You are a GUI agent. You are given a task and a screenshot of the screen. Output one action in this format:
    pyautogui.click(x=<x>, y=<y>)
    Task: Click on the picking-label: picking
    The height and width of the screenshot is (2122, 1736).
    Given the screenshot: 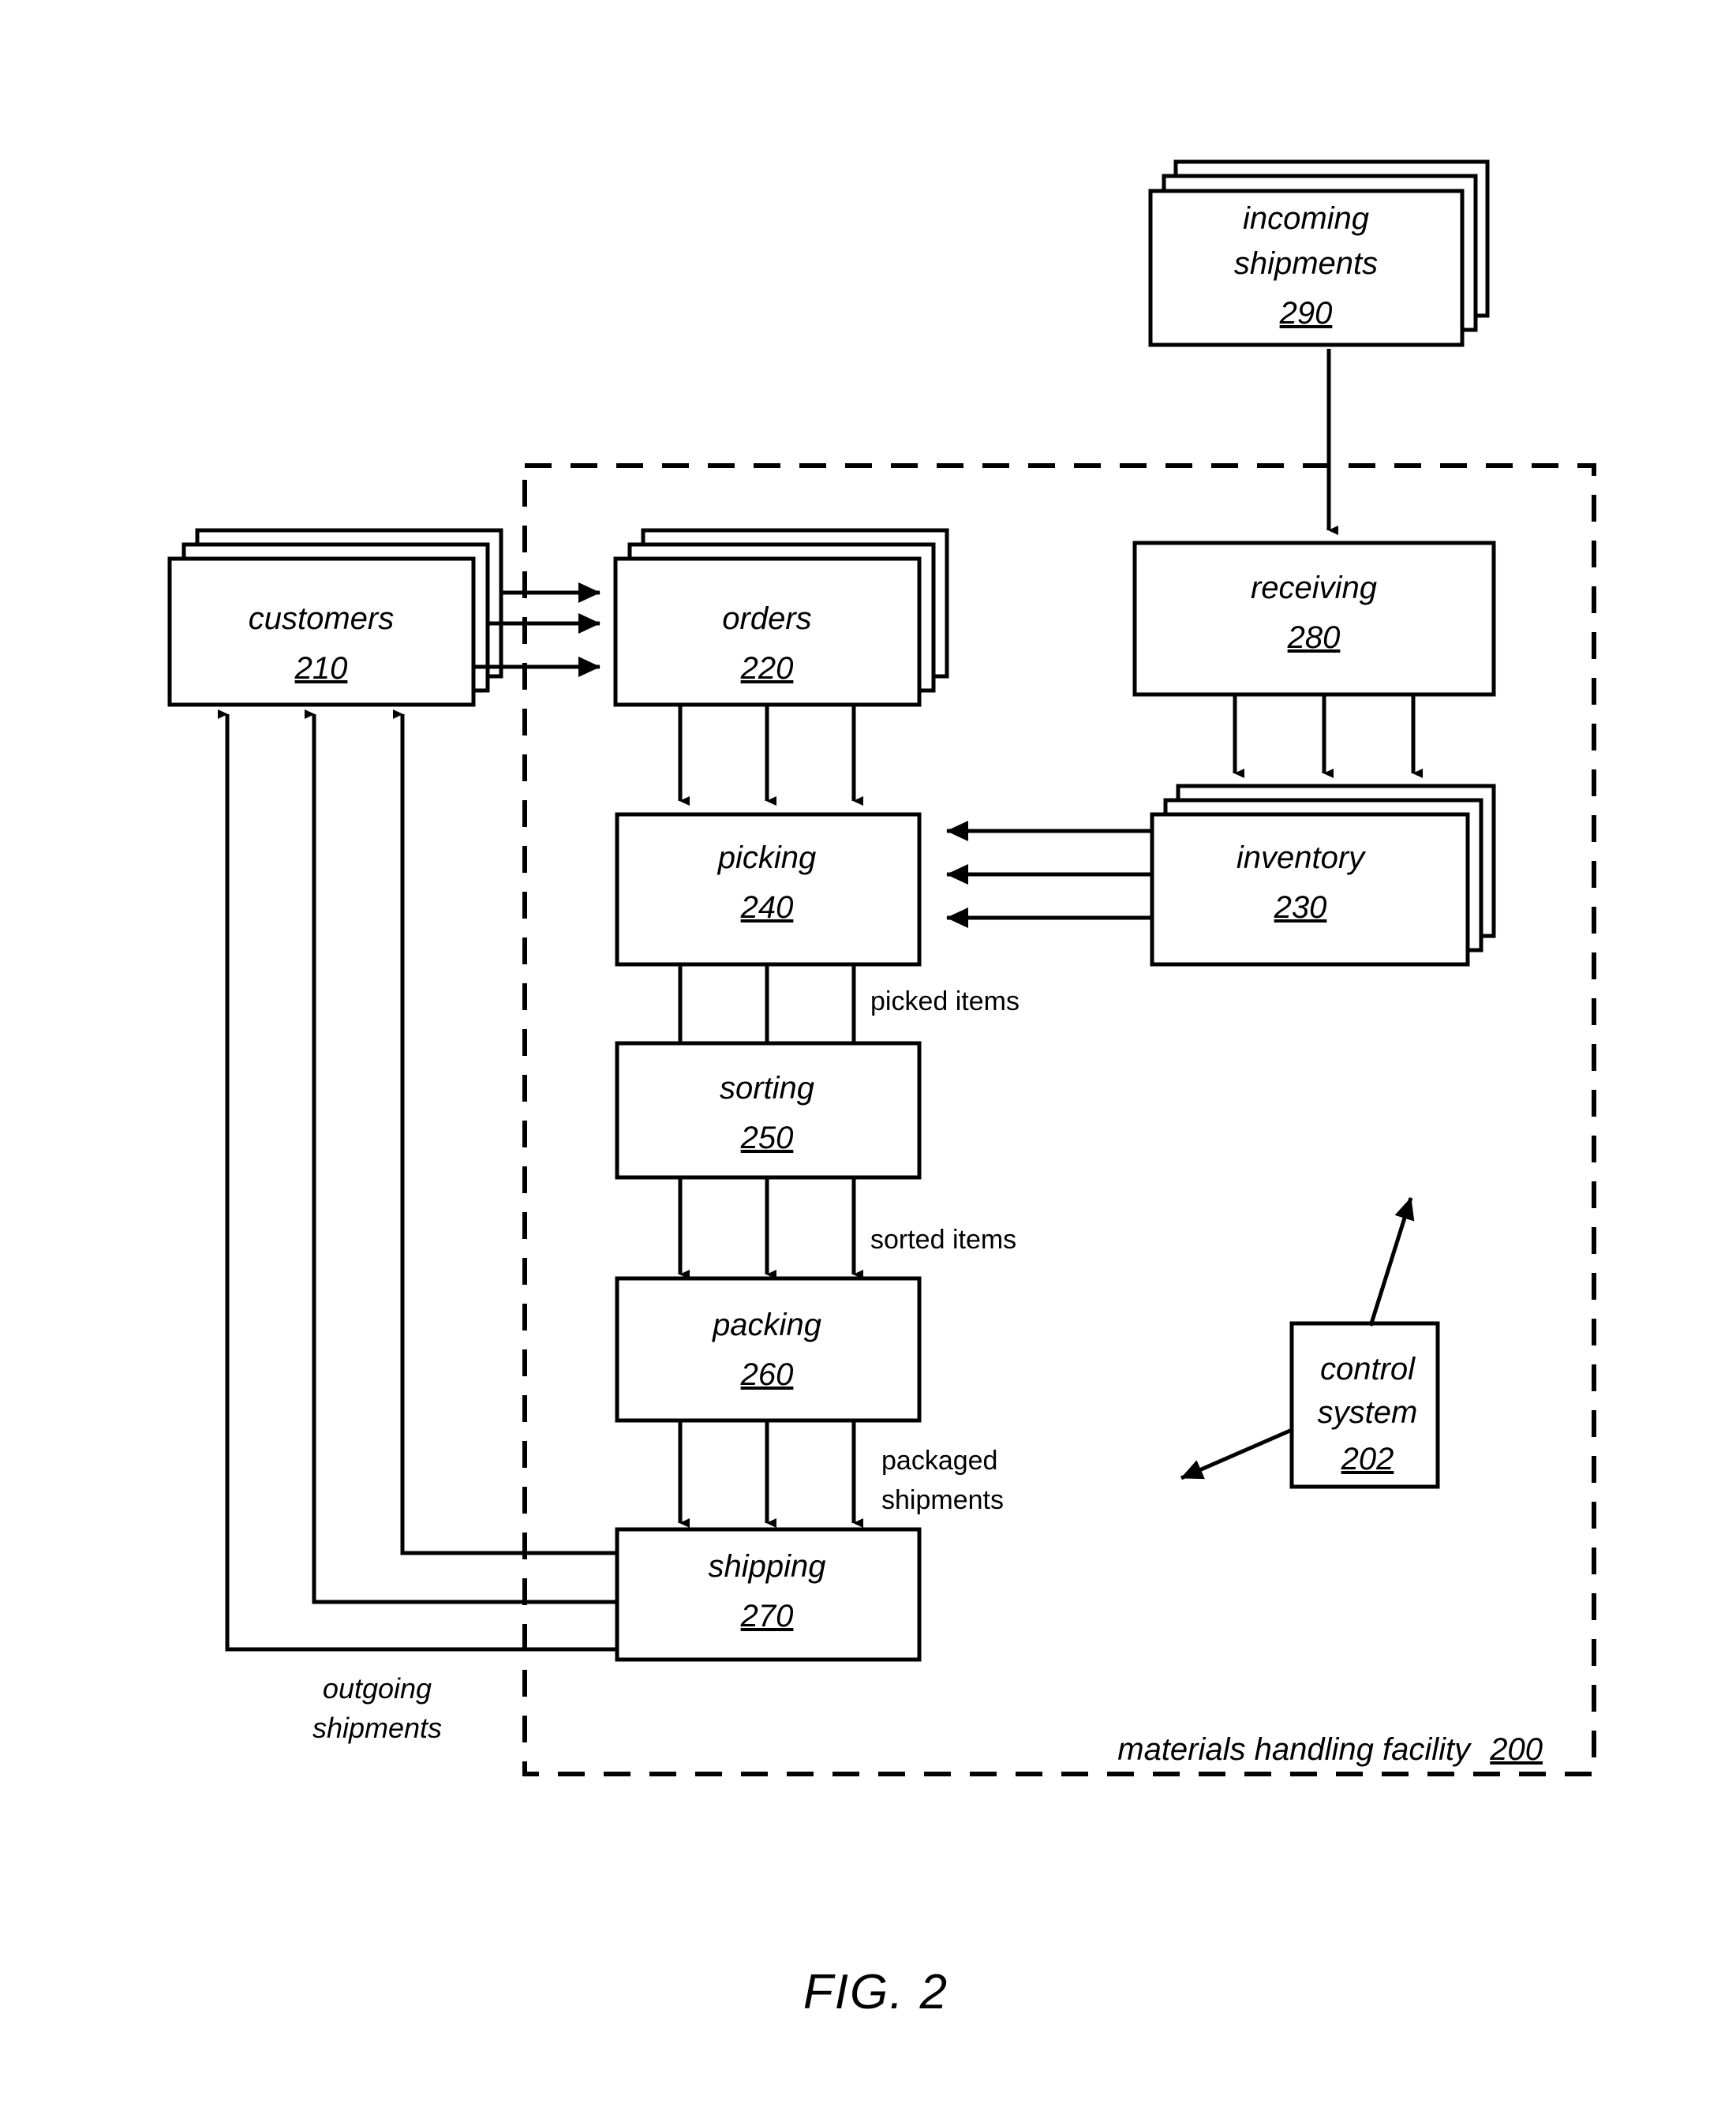 What is the action you would take?
    pyautogui.click(x=767, y=857)
    